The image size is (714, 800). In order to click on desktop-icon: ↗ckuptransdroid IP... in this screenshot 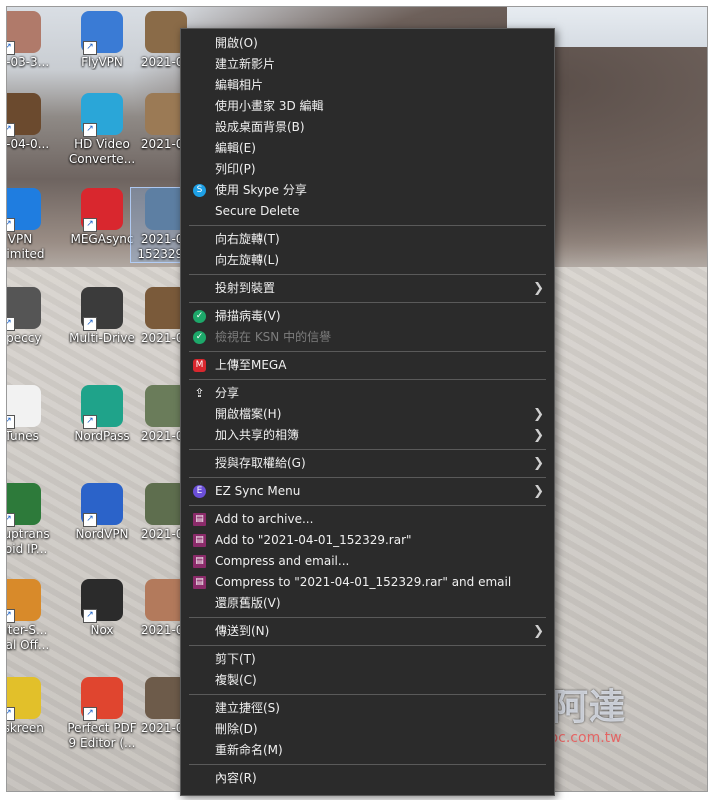, I will do `click(31, 520)`.